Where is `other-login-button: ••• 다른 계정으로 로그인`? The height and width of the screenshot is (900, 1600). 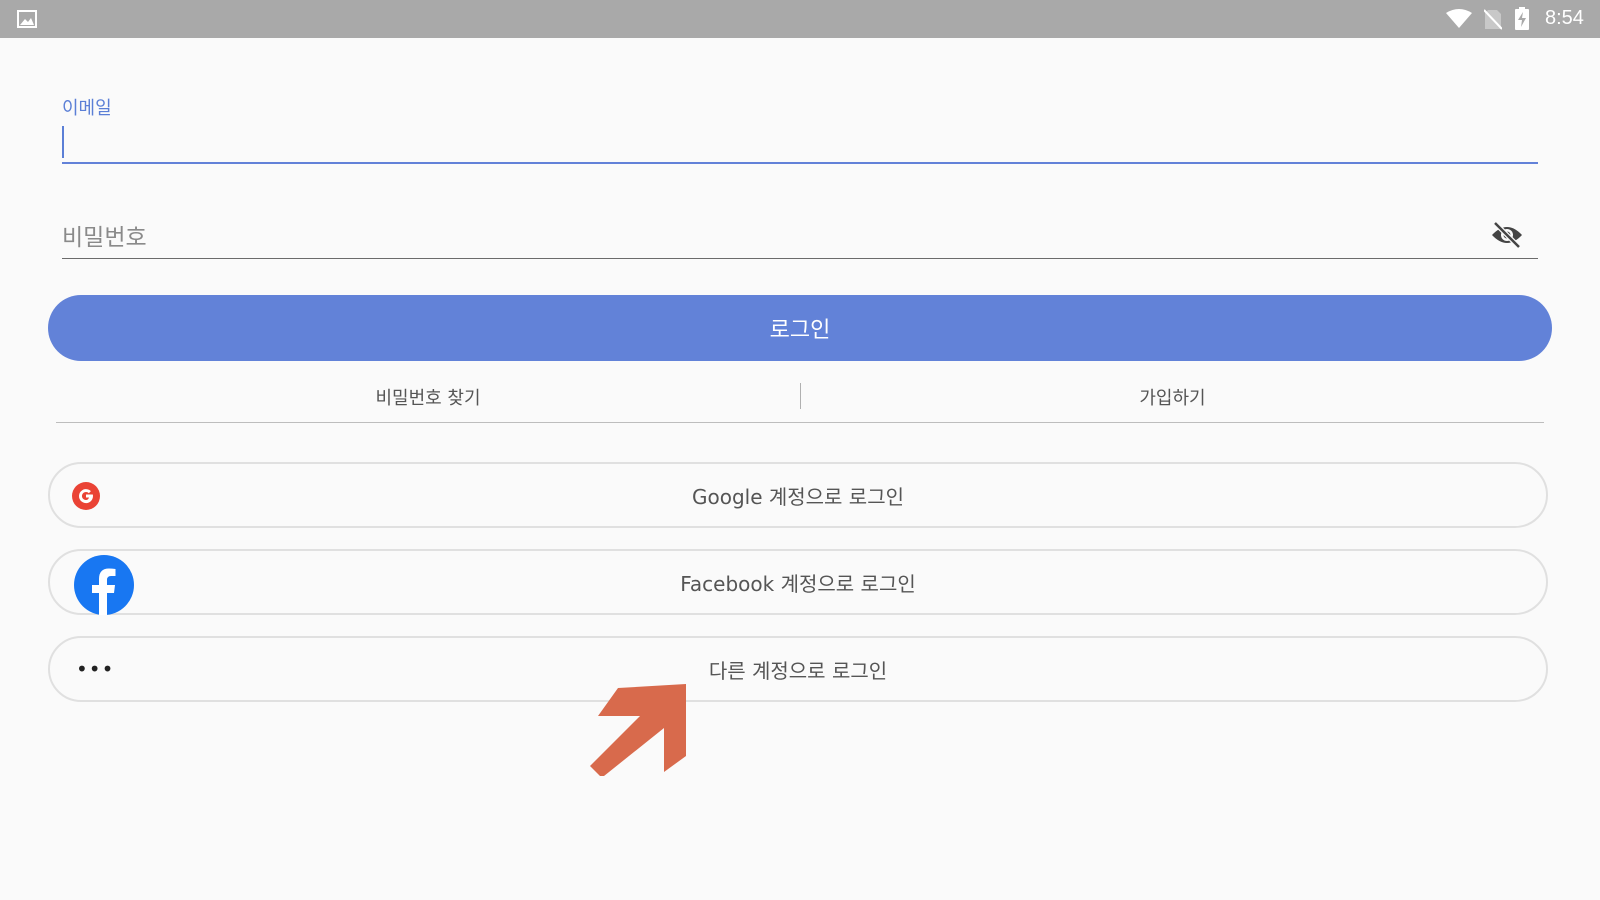
other-login-button: ••• 다른 계정으로 로그인 is located at coordinates (798, 669).